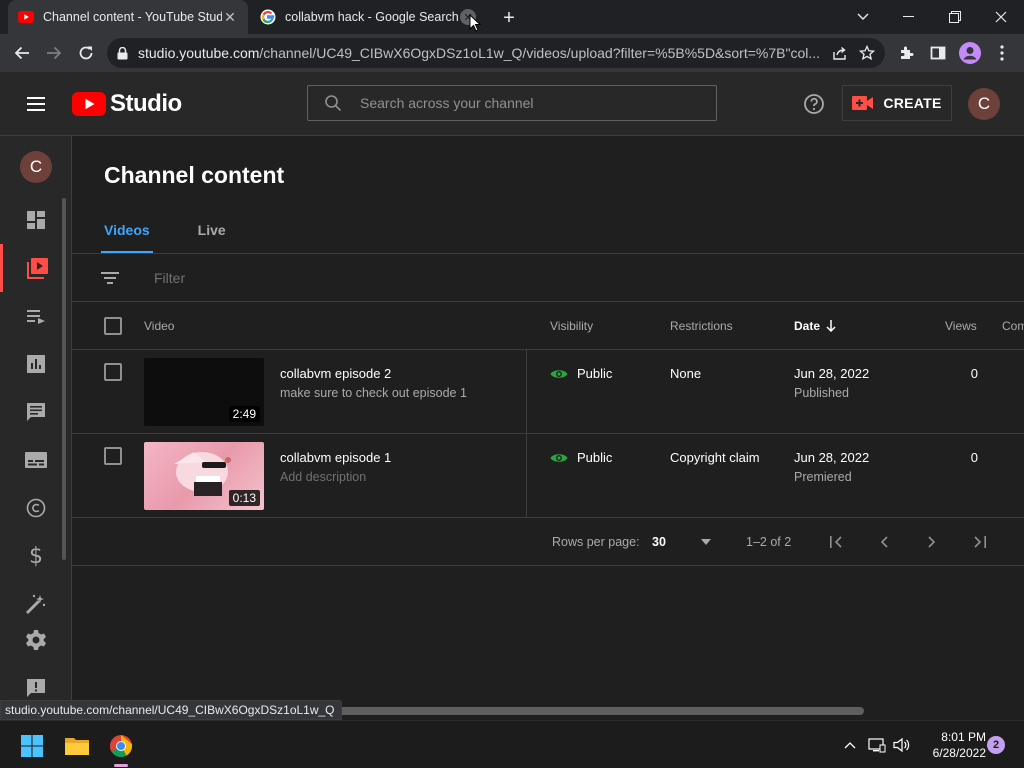  Describe the element at coordinates (54, 53) in the screenshot. I see `forward-button` at that location.